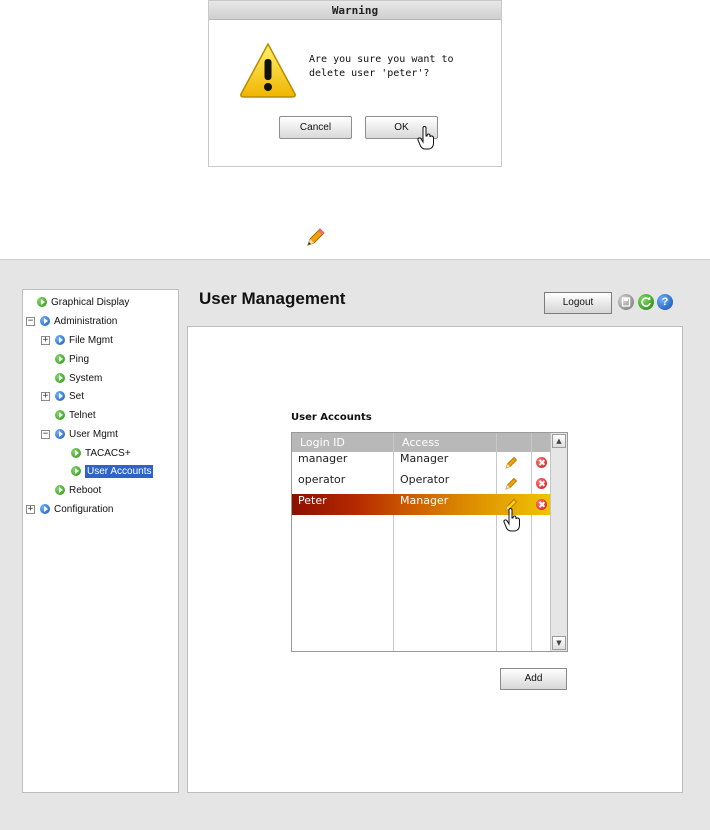  I want to click on tree-item-configuration: + Configuration, so click(69, 509).